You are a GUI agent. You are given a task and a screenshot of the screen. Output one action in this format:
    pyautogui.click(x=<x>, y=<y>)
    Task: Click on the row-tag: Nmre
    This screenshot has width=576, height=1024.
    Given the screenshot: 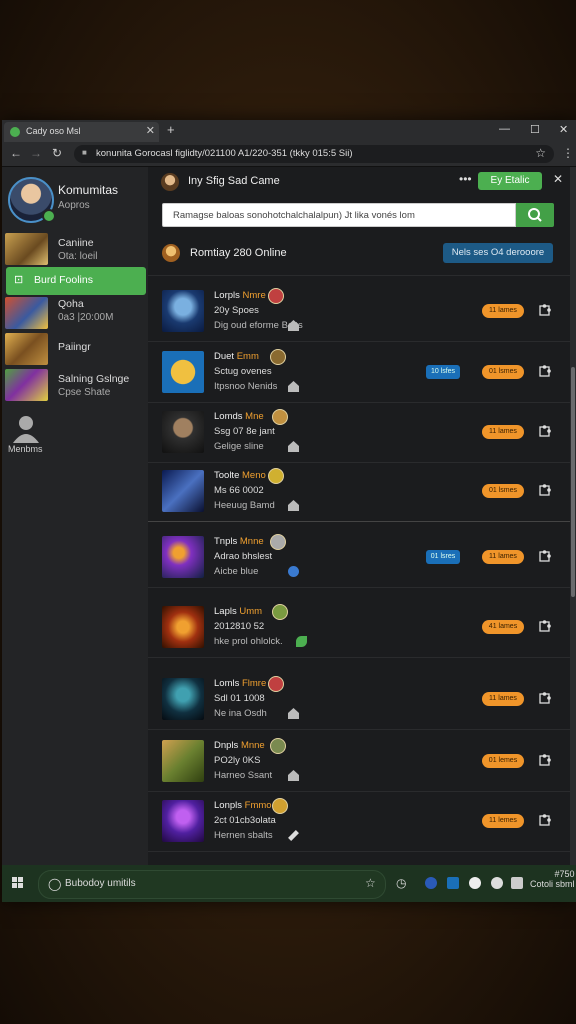 What is the action you would take?
    pyautogui.click(x=254, y=295)
    